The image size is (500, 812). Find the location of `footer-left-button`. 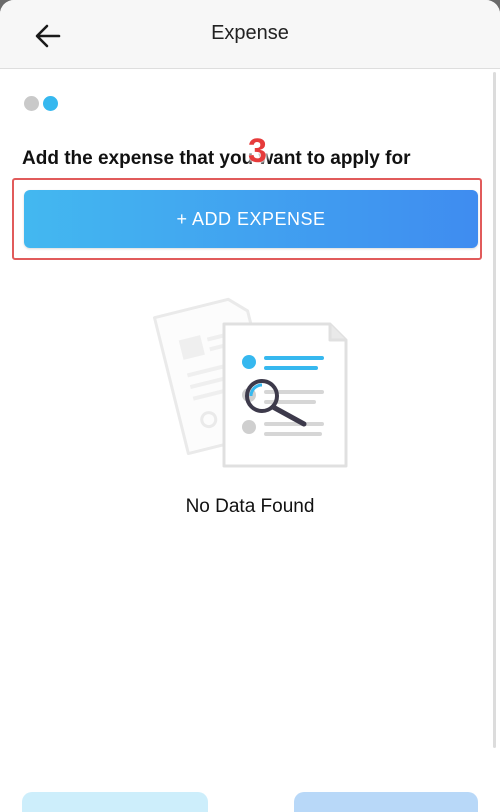

footer-left-button is located at coordinates (115, 802).